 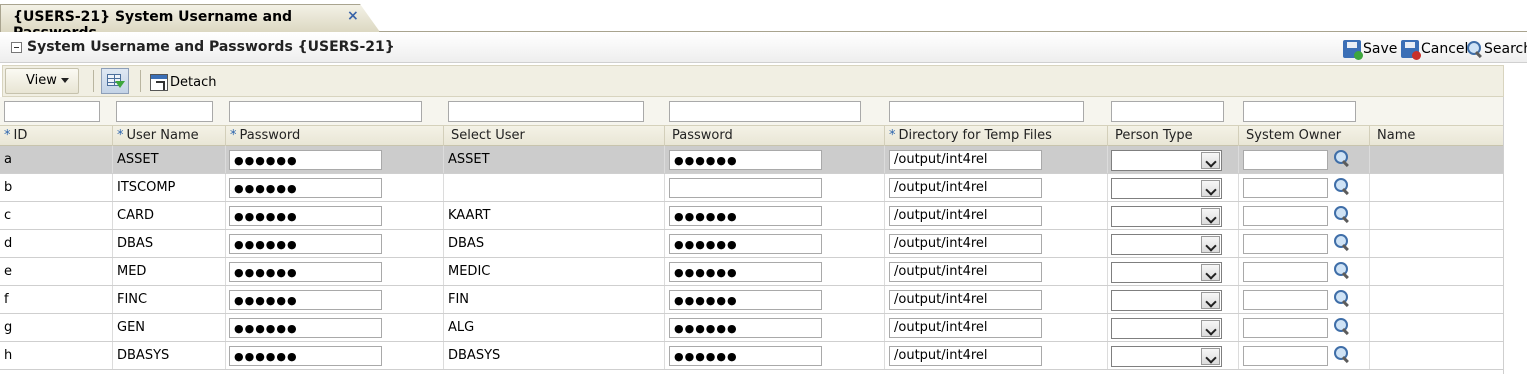 I want to click on column-header-temp-dir: * Directory for Temp Files, so click(x=995, y=136).